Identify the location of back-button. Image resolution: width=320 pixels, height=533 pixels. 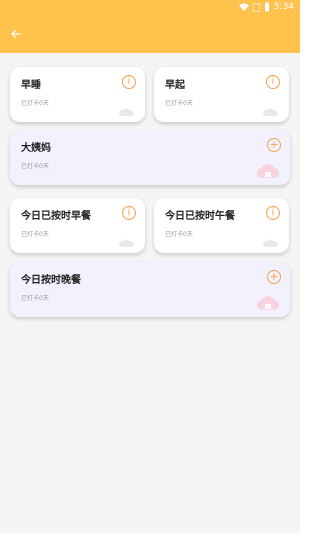
(16, 34).